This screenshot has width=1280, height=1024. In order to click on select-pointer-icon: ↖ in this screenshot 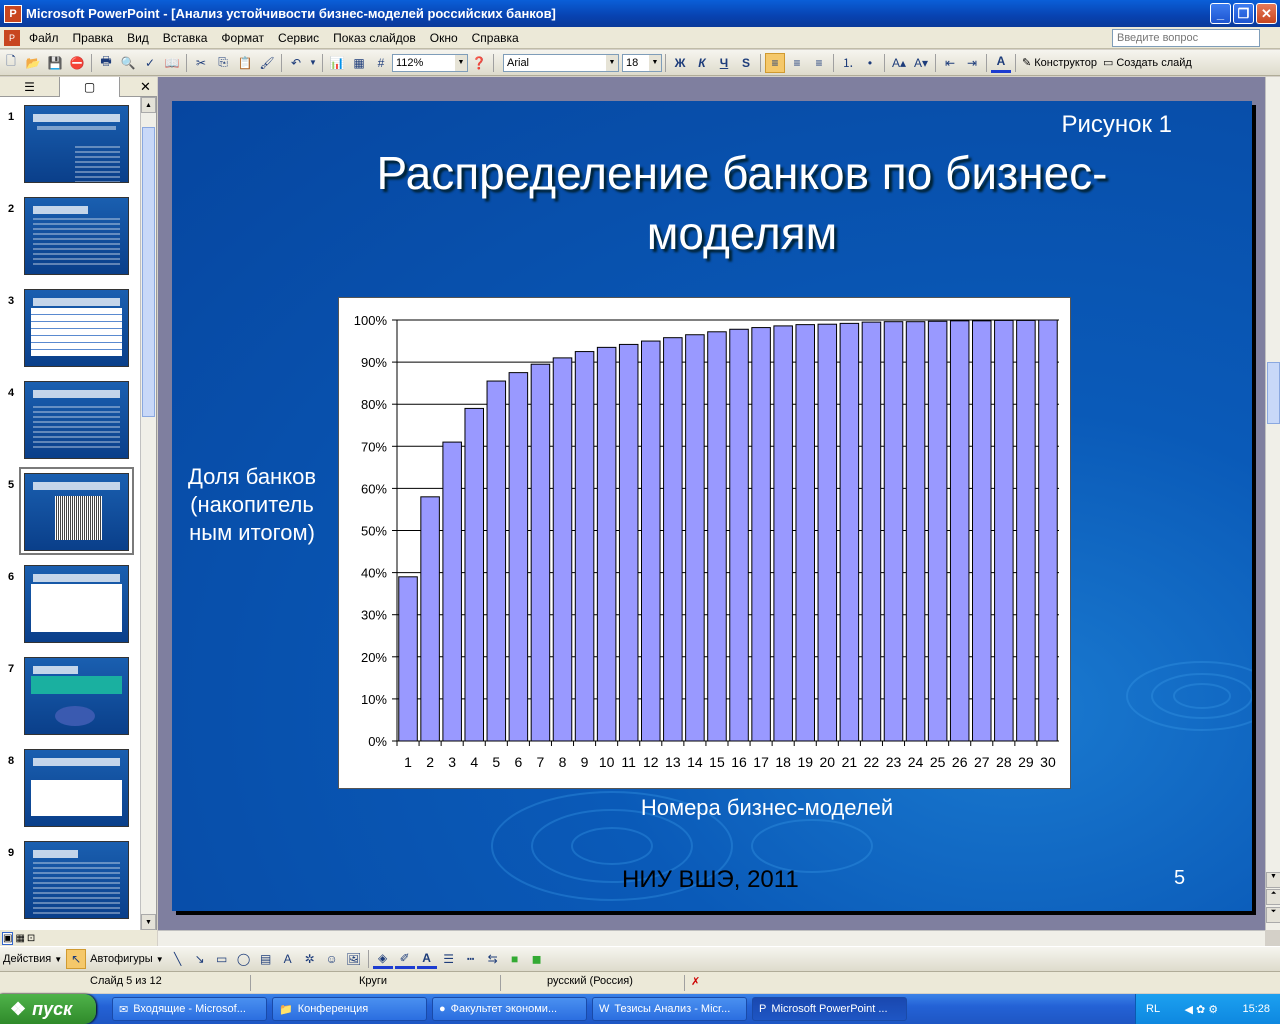, I will do `click(76, 959)`.